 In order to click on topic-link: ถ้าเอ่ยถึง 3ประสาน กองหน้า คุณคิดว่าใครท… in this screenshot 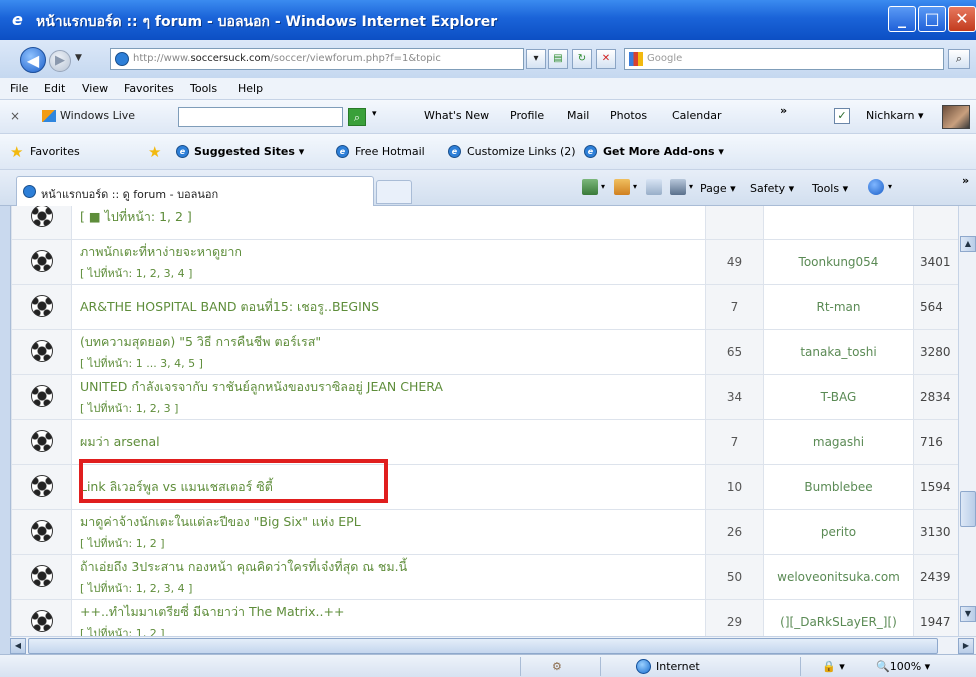, I will do `click(392, 567)`.